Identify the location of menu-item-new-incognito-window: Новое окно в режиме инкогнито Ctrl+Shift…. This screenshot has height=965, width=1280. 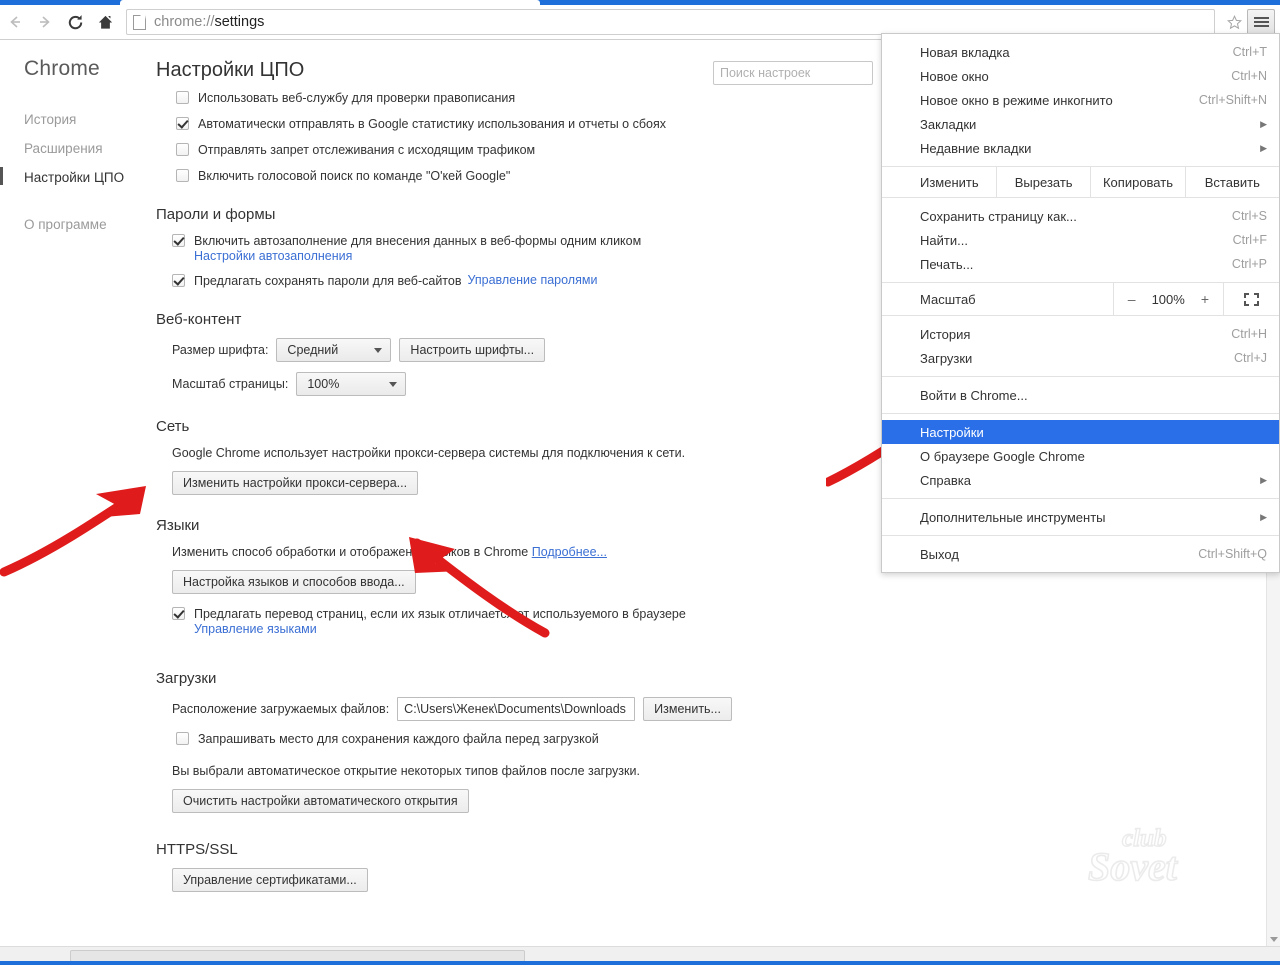
(1080, 100).